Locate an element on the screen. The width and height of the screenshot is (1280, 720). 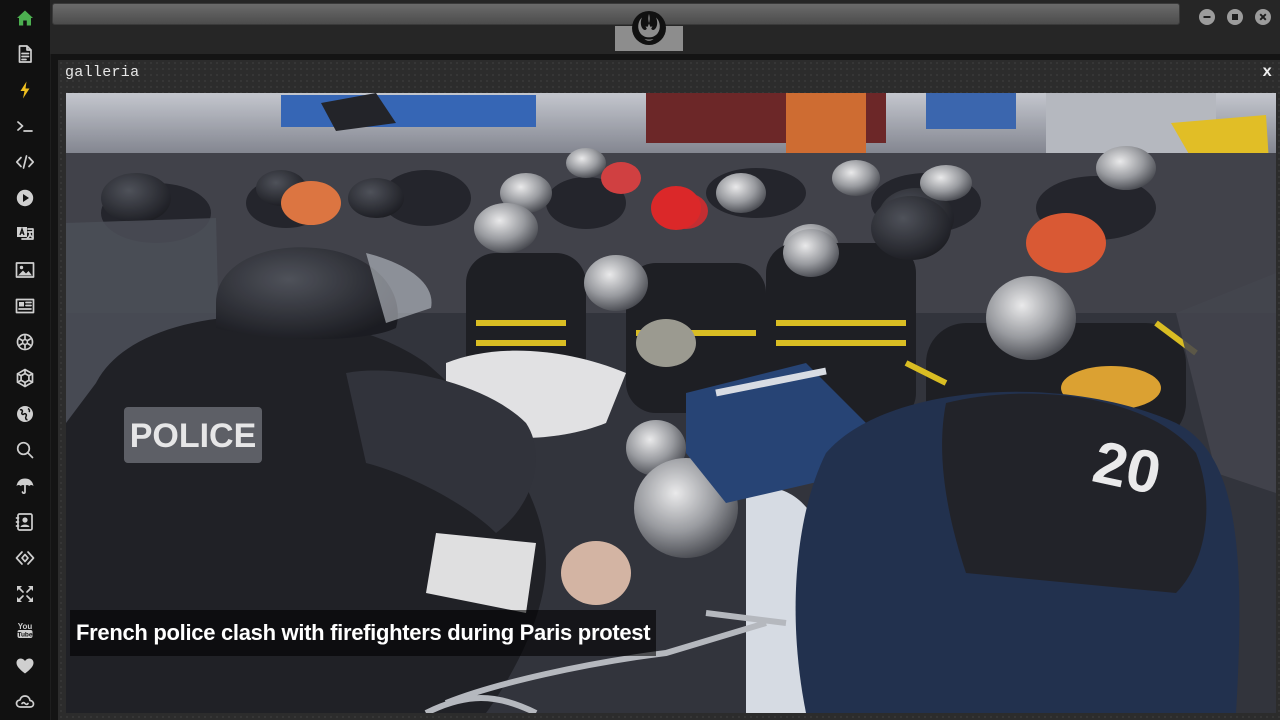
sidebar-item-play is located at coordinates (25, 198).